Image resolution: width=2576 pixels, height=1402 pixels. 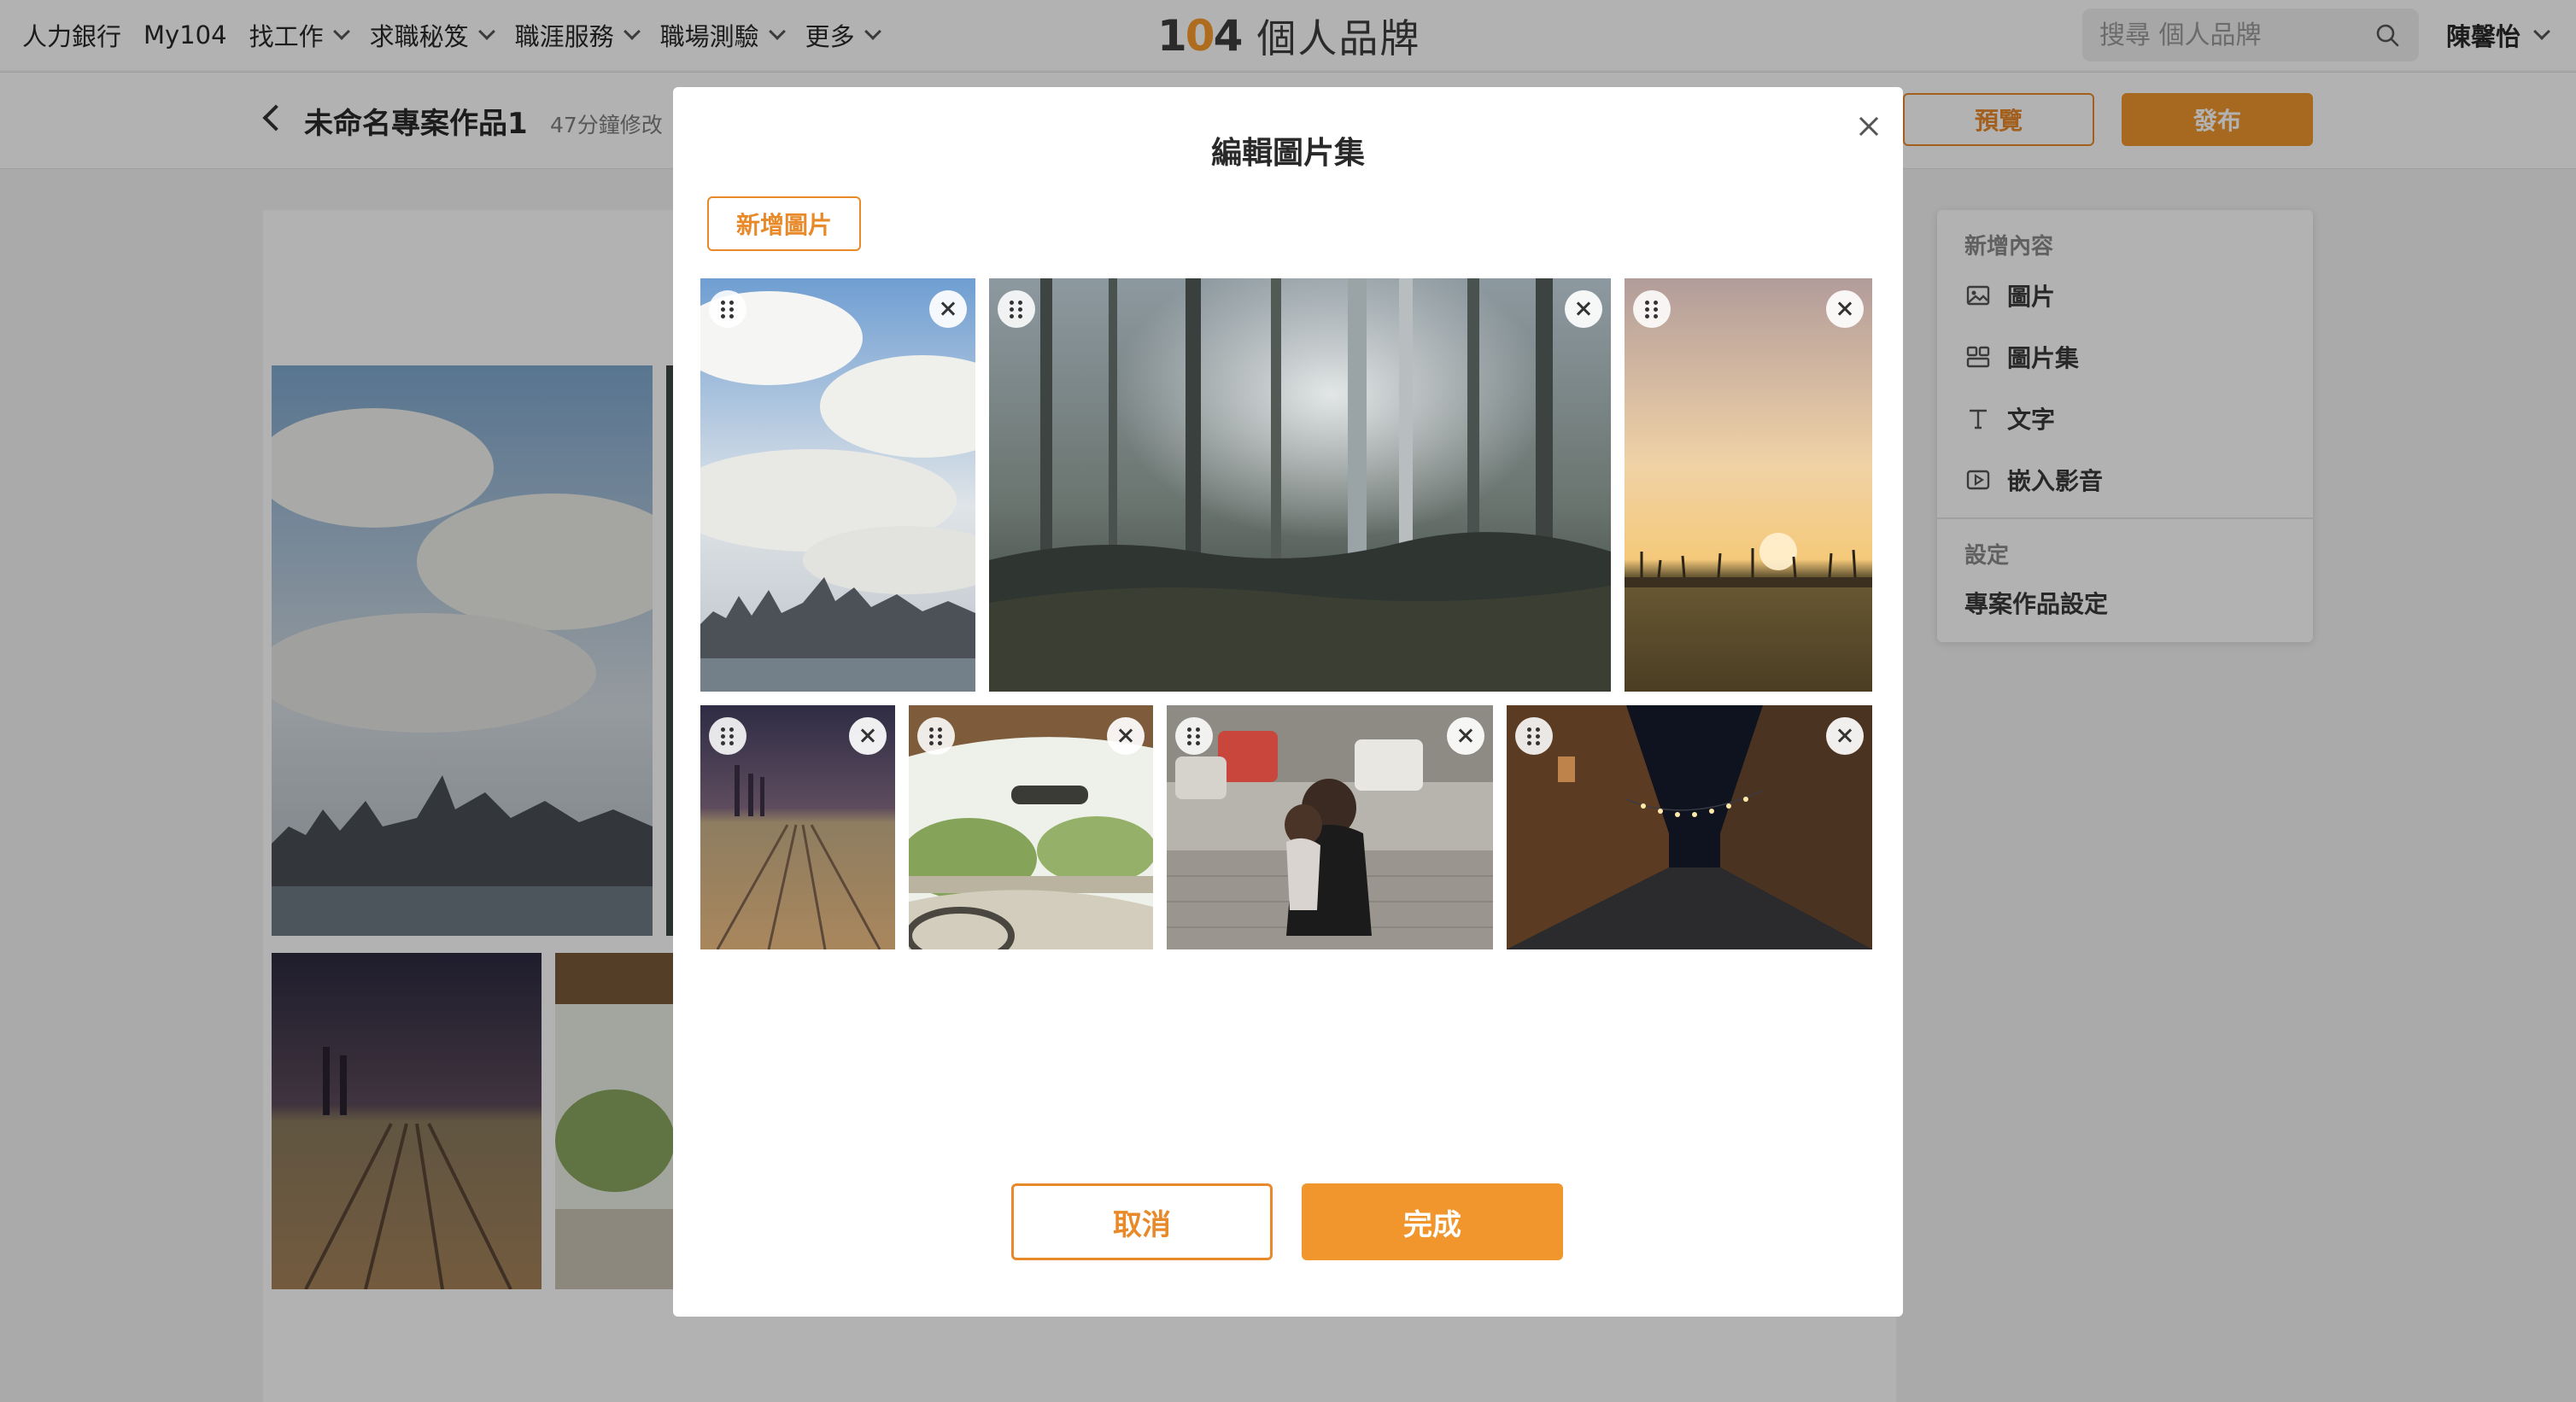 I want to click on gallery-image-car, so click(x=1031, y=827).